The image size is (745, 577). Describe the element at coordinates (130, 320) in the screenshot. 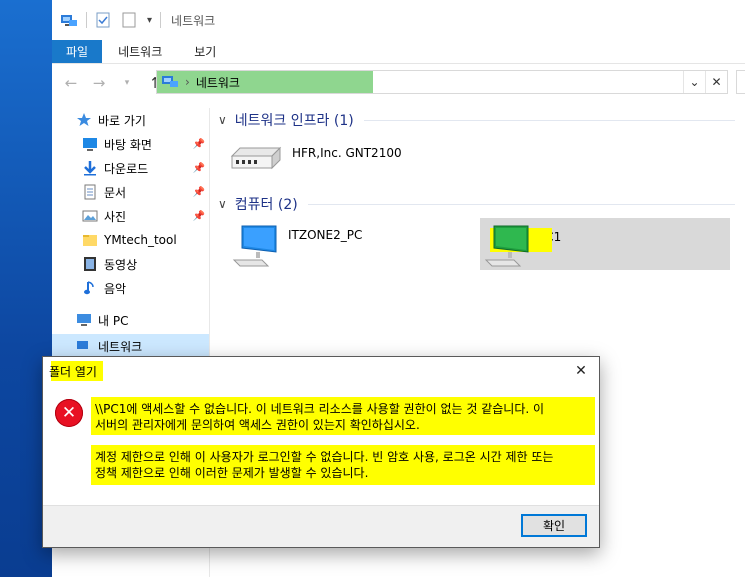

I see `sidebar-item-this-pc: 내 PC` at that location.